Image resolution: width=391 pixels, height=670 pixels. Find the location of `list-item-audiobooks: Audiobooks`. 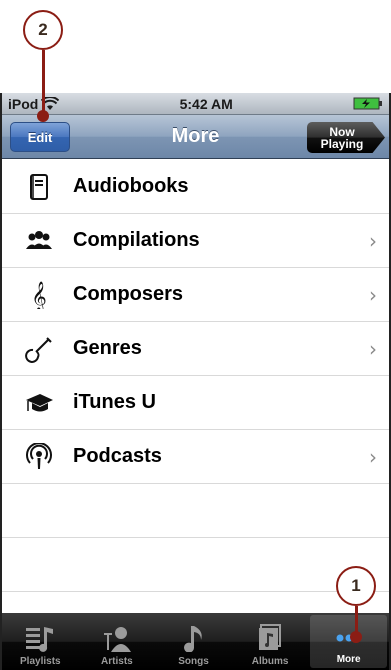

list-item-audiobooks: Audiobooks is located at coordinates (195, 187).